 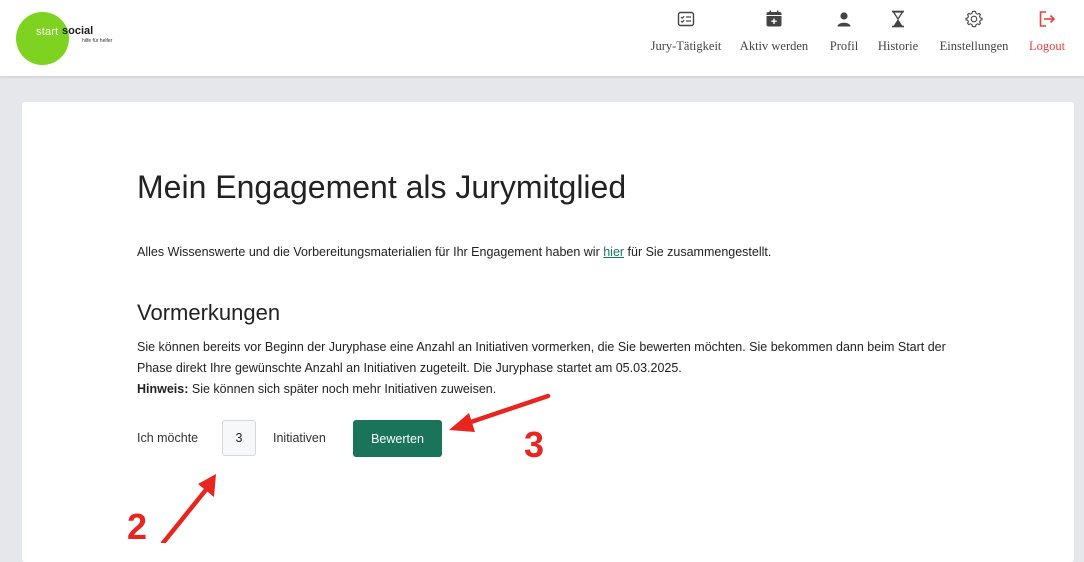 What do you see at coordinates (898, 46) in the screenshot?
I see `nav-label: Historie` at bounding box center [898, 46].